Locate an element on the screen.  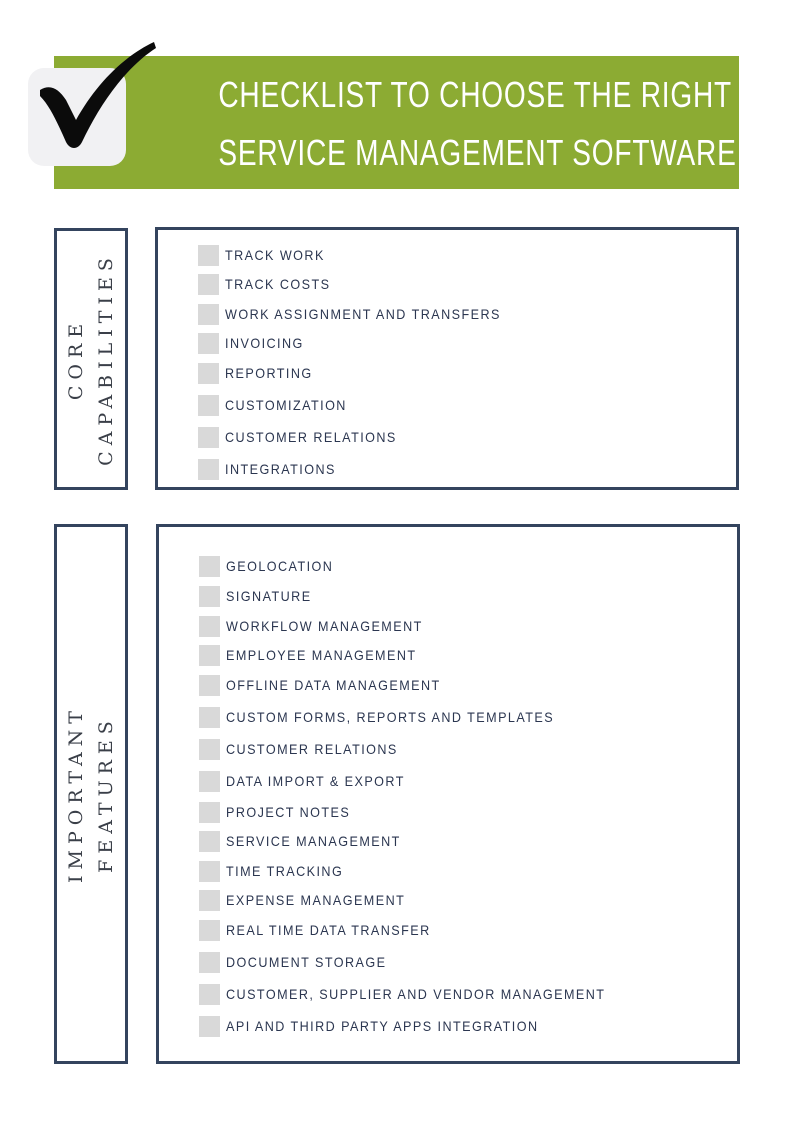
checkmark-icon is located at coordinates (98, 95).